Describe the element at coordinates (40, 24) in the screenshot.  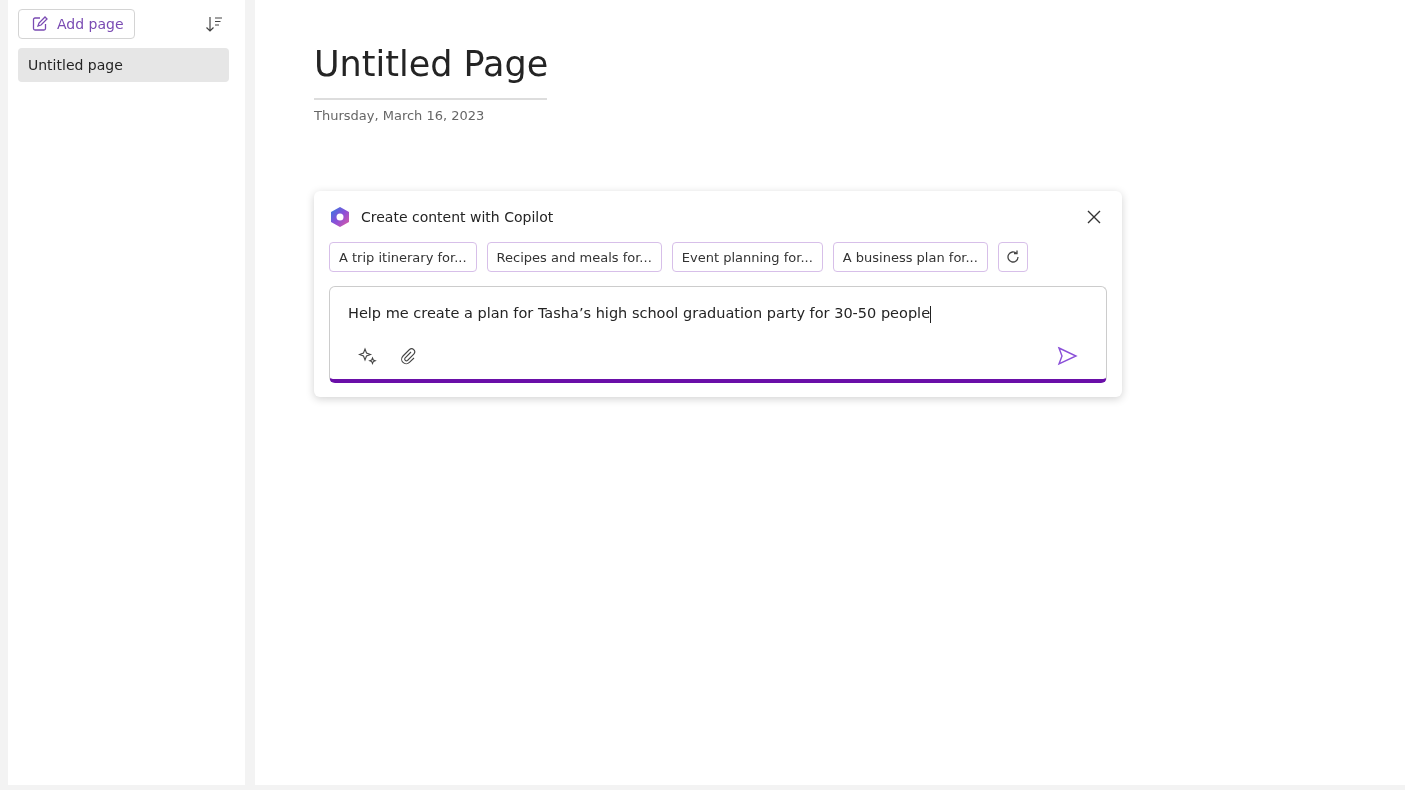
I see `new-page-icon` at that location.